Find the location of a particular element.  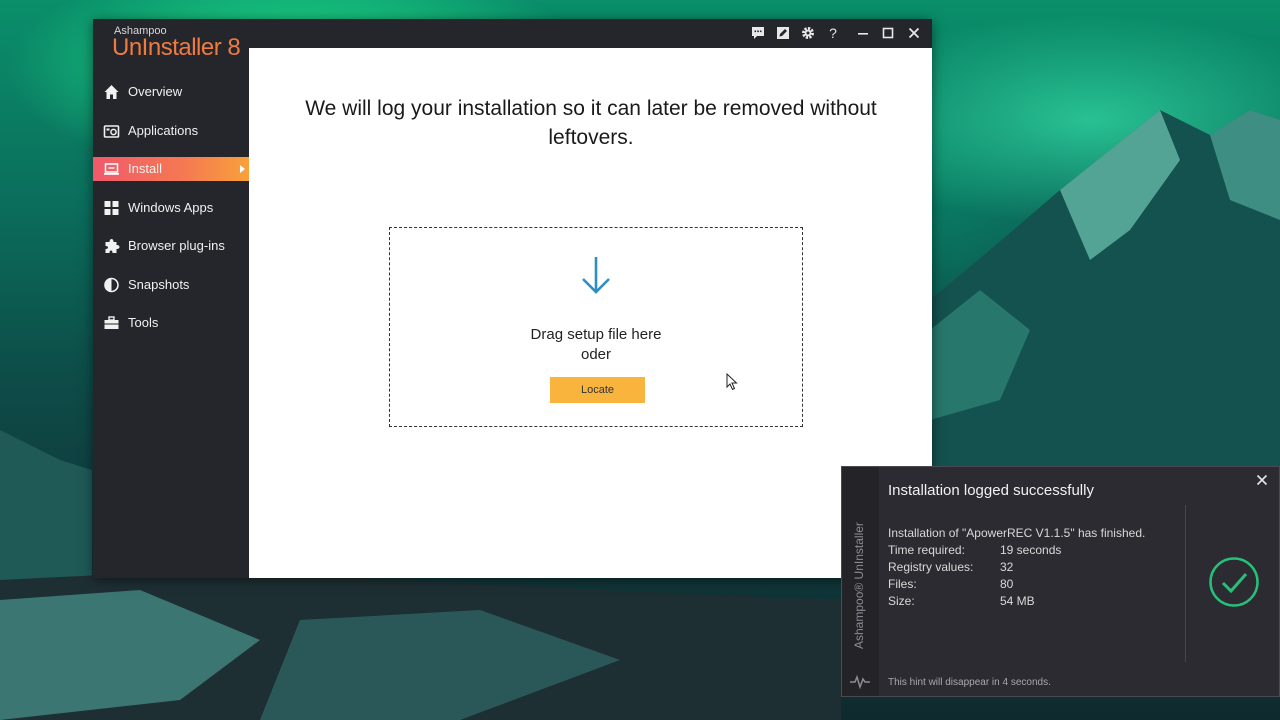

title-bar: ? is located at coordinates (590, 33).